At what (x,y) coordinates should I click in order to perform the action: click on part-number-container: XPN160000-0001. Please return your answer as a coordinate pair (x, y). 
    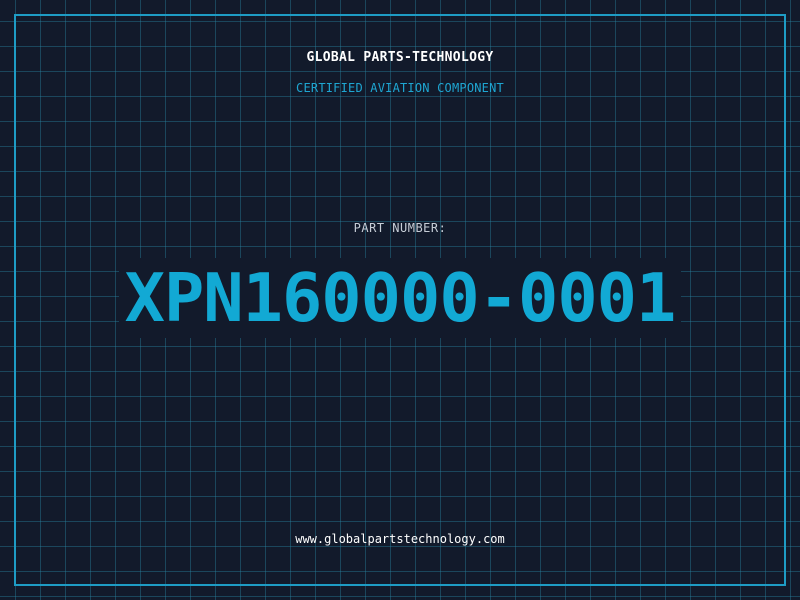
    Looking at the image, I should click on (400, 298).